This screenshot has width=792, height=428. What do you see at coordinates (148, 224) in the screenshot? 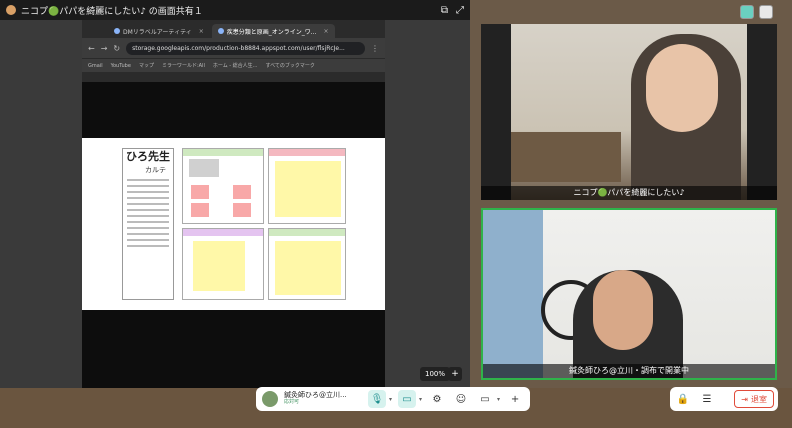
I see `profile-card: ひろ先生 カルテ` at bounding box center [148, 224].